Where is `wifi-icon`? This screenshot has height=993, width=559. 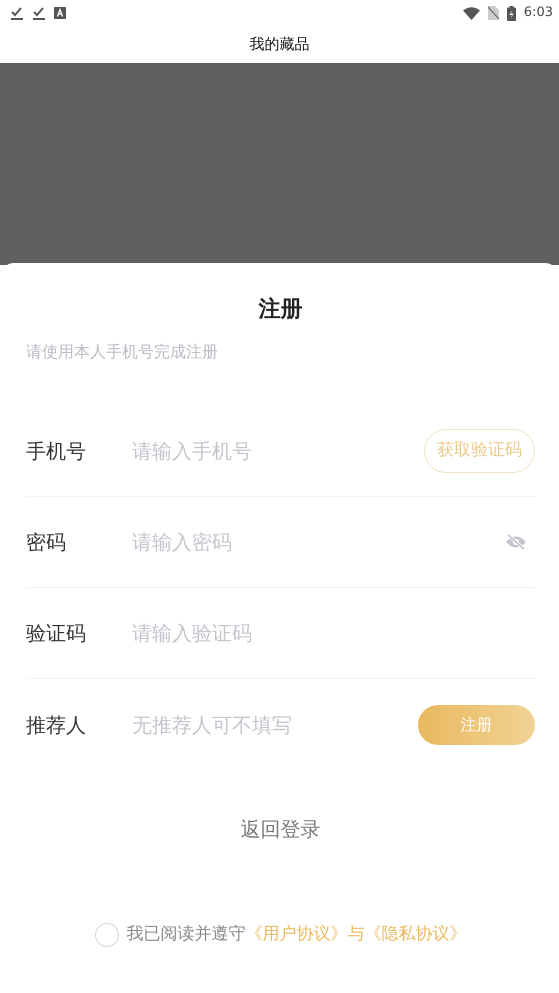 wifi-icon is located at coordinates (471, 13).